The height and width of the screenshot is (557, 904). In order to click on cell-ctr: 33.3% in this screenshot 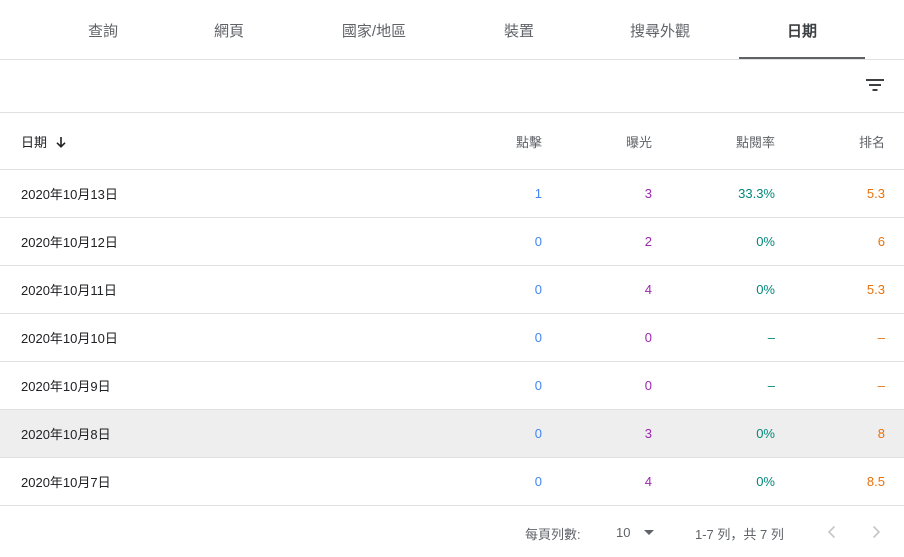, I will do `click(756, 193)`.